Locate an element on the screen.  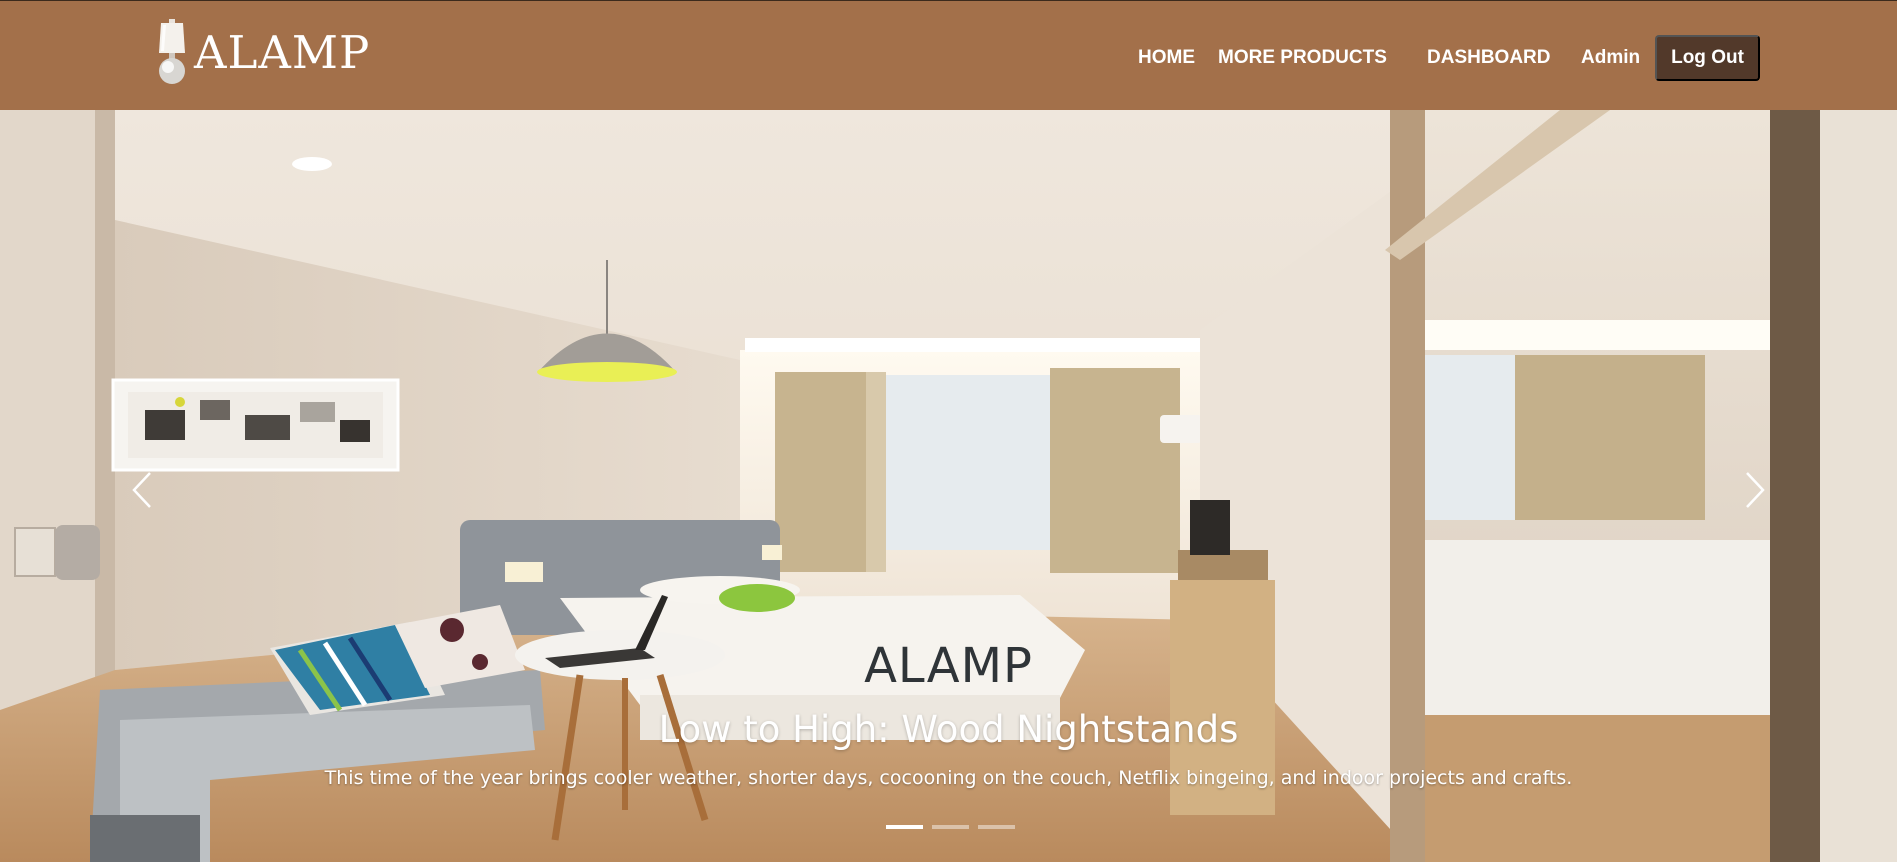
carousel-next-button is located at coordinates (1755, 490).